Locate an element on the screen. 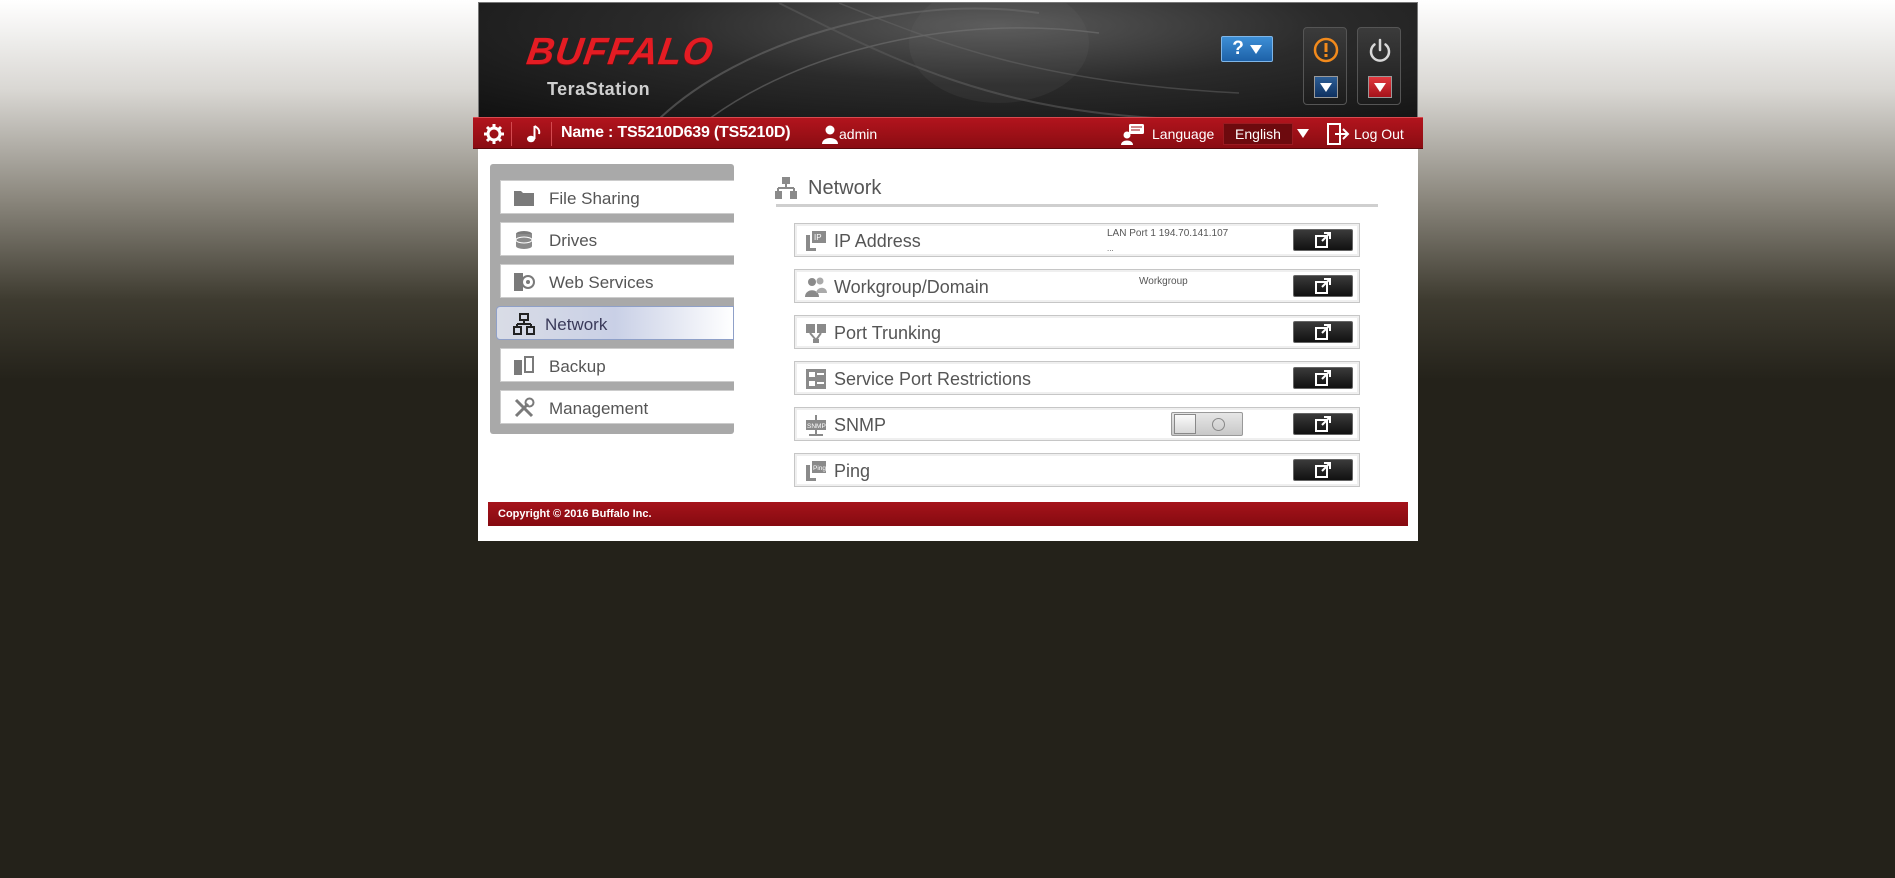 The width and height of the screenshot is (1895, 878). footer-copyright: Copyright © 2016 Buffalo Inc. is located at coordinates (948, 514).